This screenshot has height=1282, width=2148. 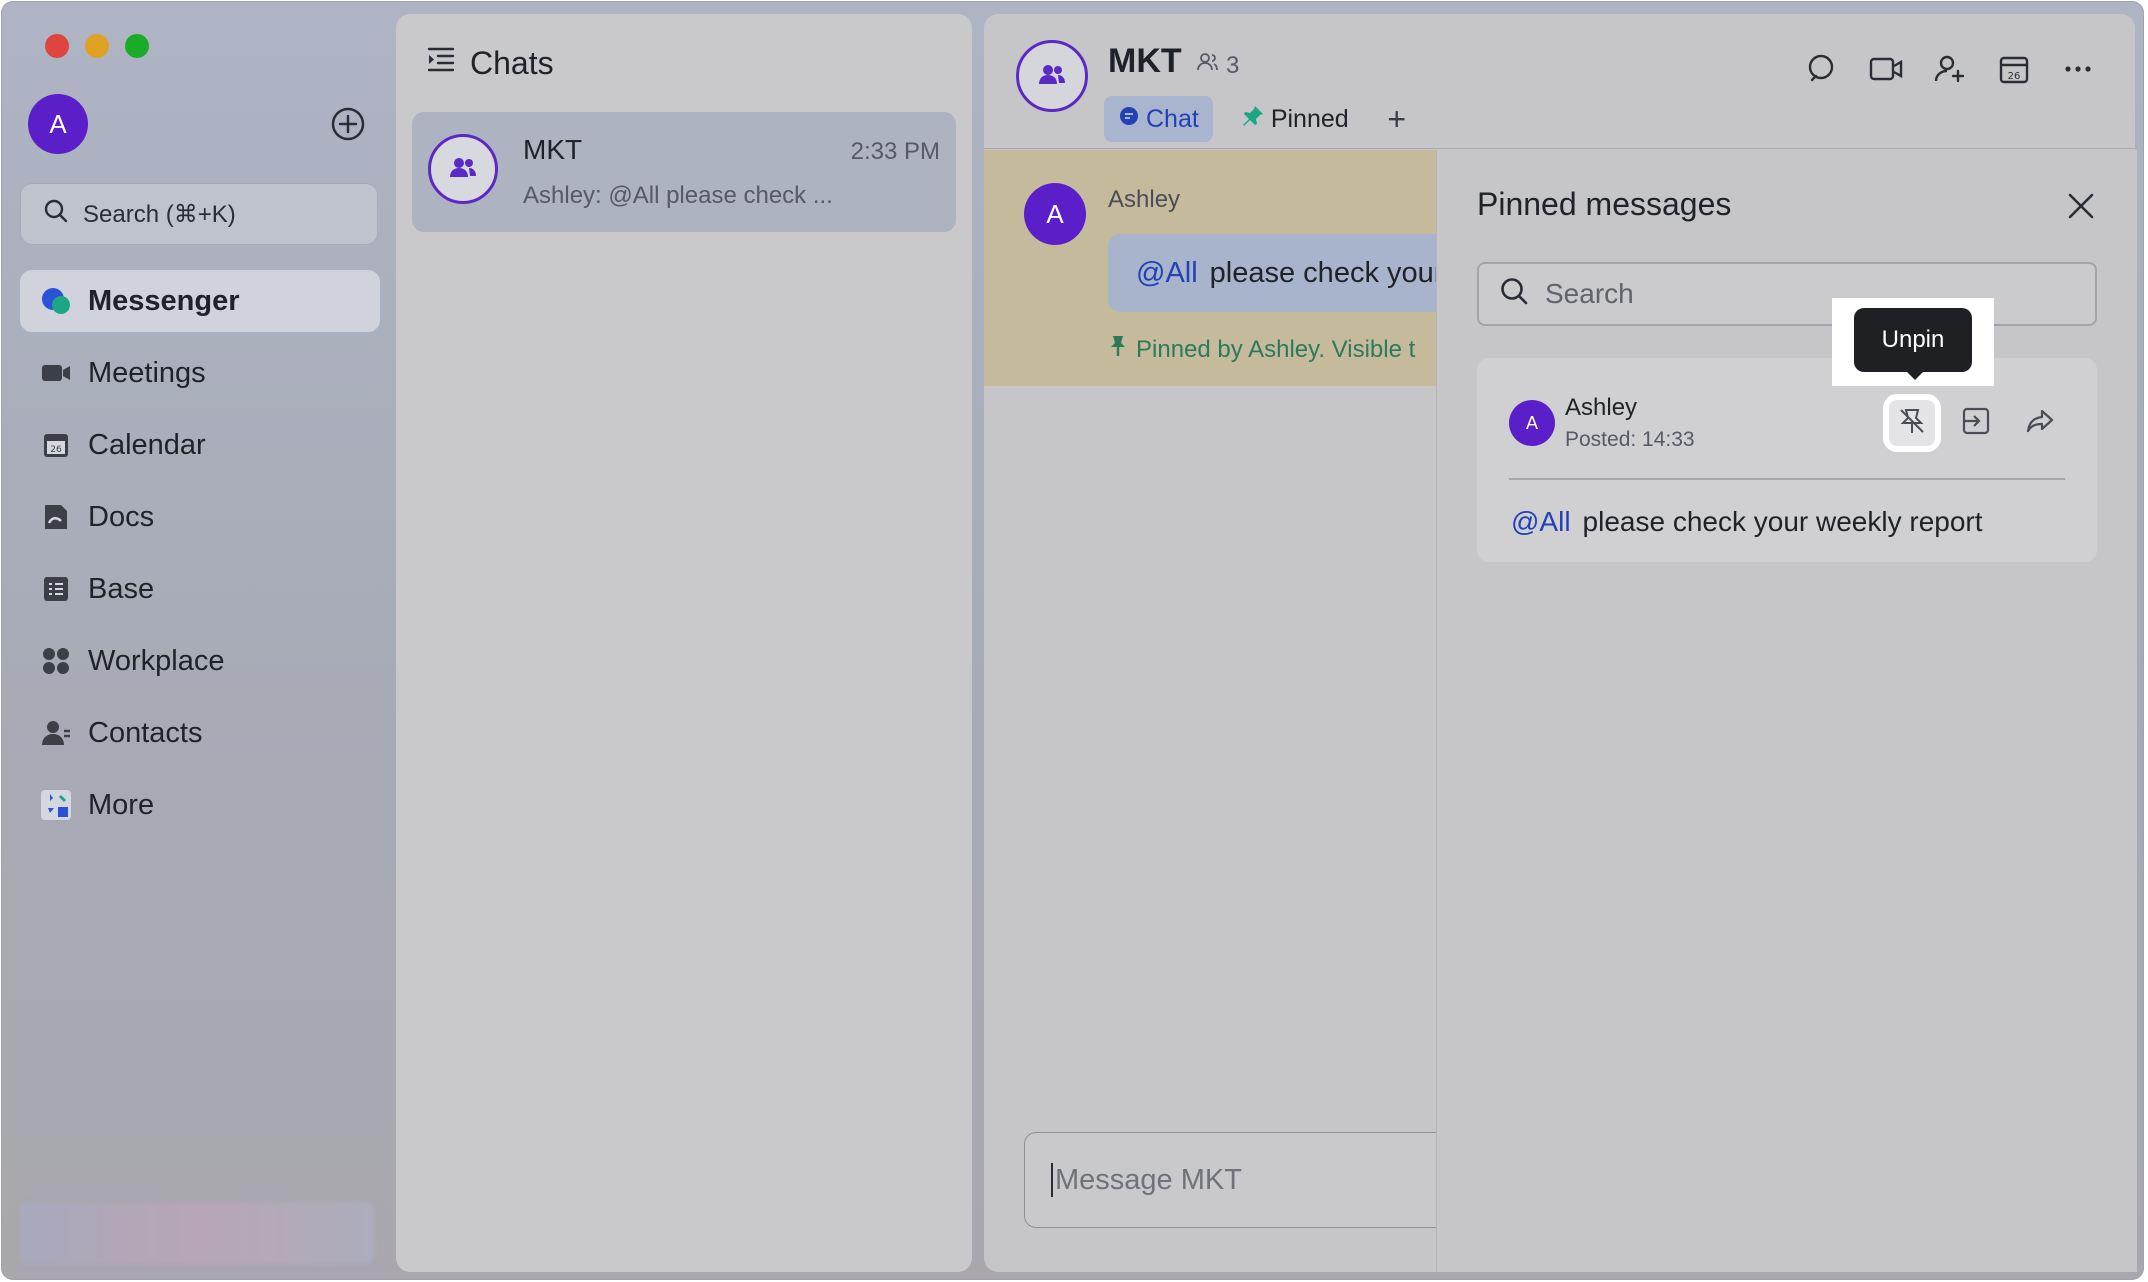 I want to click on minimize-window-button, so click(x=97, y=46).